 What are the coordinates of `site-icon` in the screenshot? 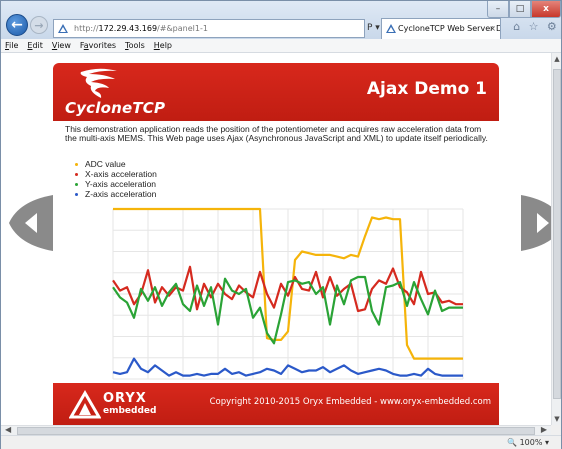 It's located at (63, 28).